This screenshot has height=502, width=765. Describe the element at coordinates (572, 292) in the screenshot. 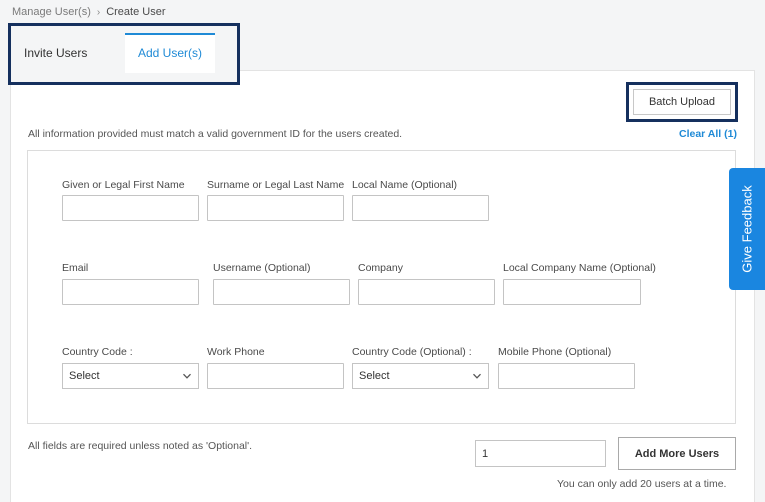

I see `local-company-input` at that location.